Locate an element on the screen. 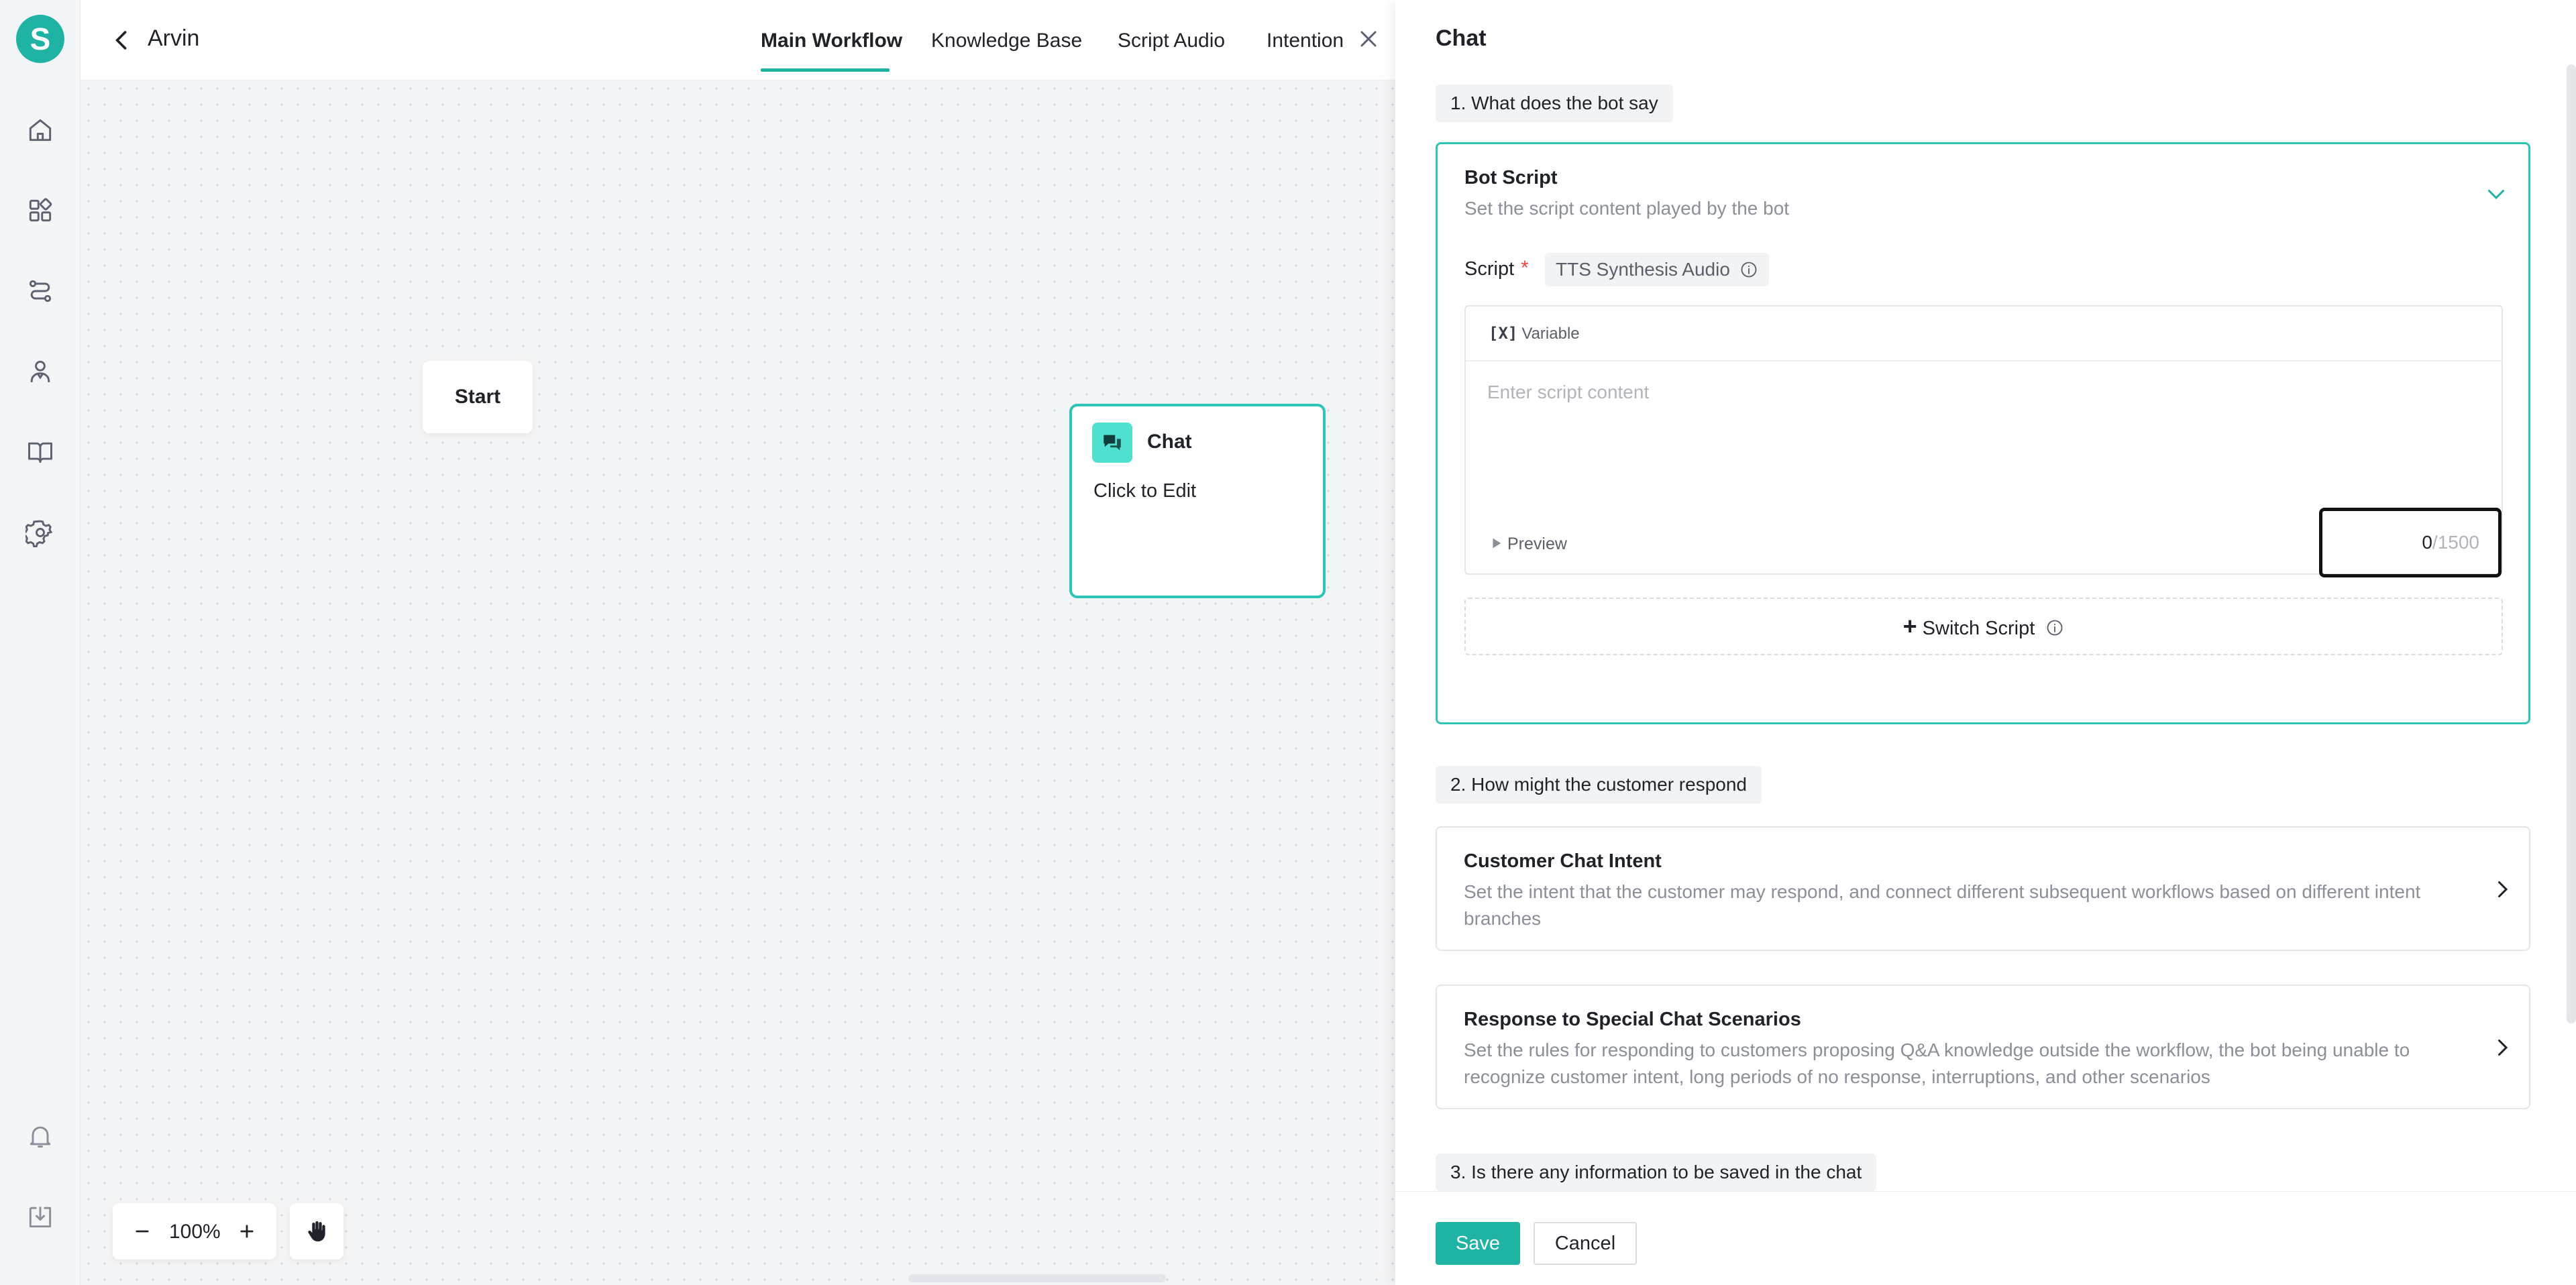 The height and width of the screenshot is (1285, 2576). close-drawer-icon is located at coordinates (1368, 38).